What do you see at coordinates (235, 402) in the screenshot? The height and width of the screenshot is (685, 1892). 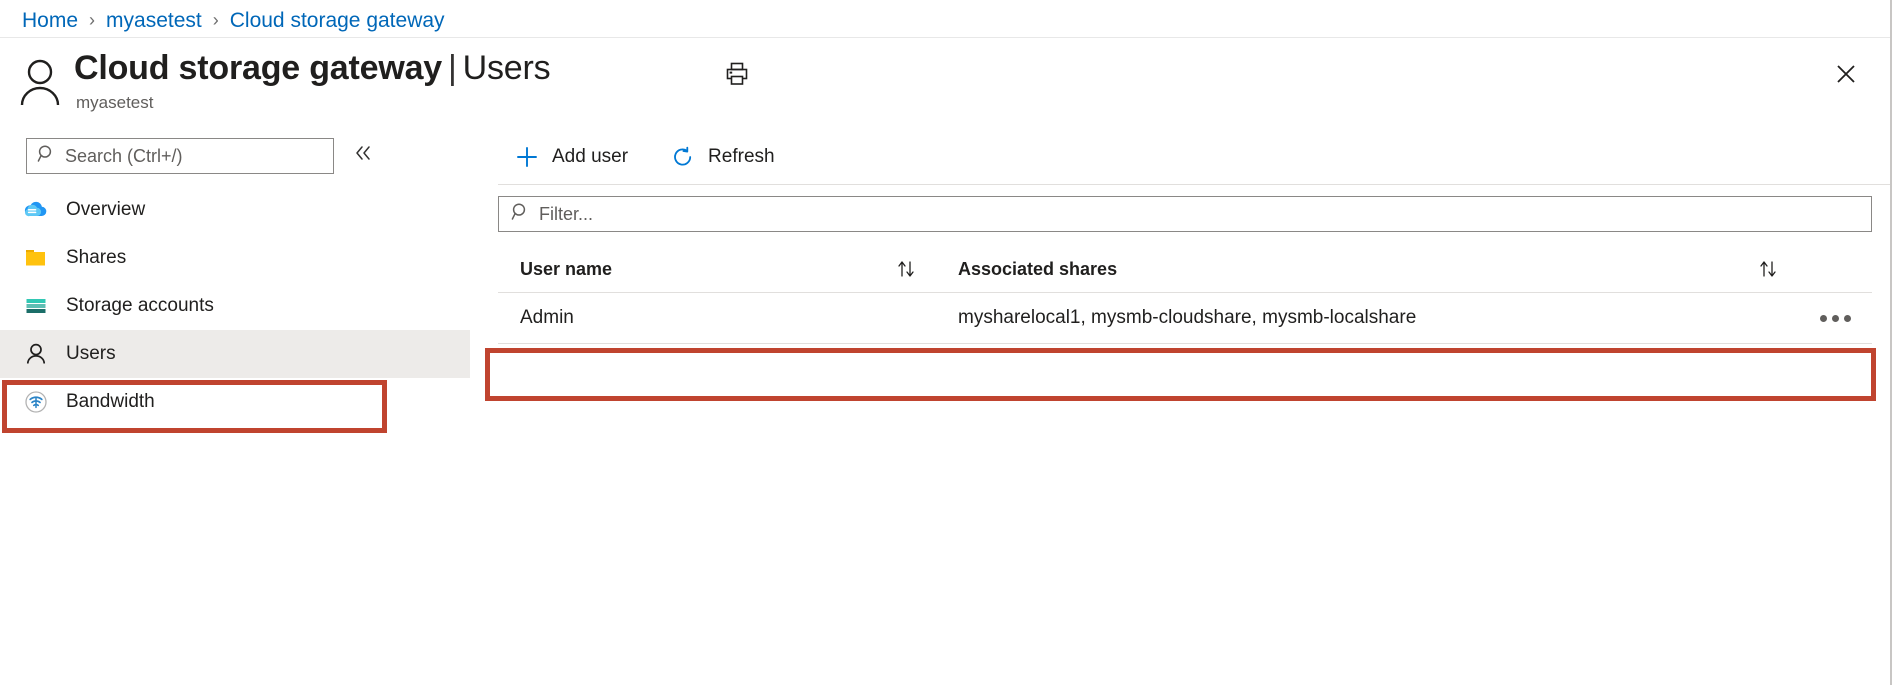 I see `sidebar-item-bandwidth: Bandwidth` at bounding box center [235, 402].